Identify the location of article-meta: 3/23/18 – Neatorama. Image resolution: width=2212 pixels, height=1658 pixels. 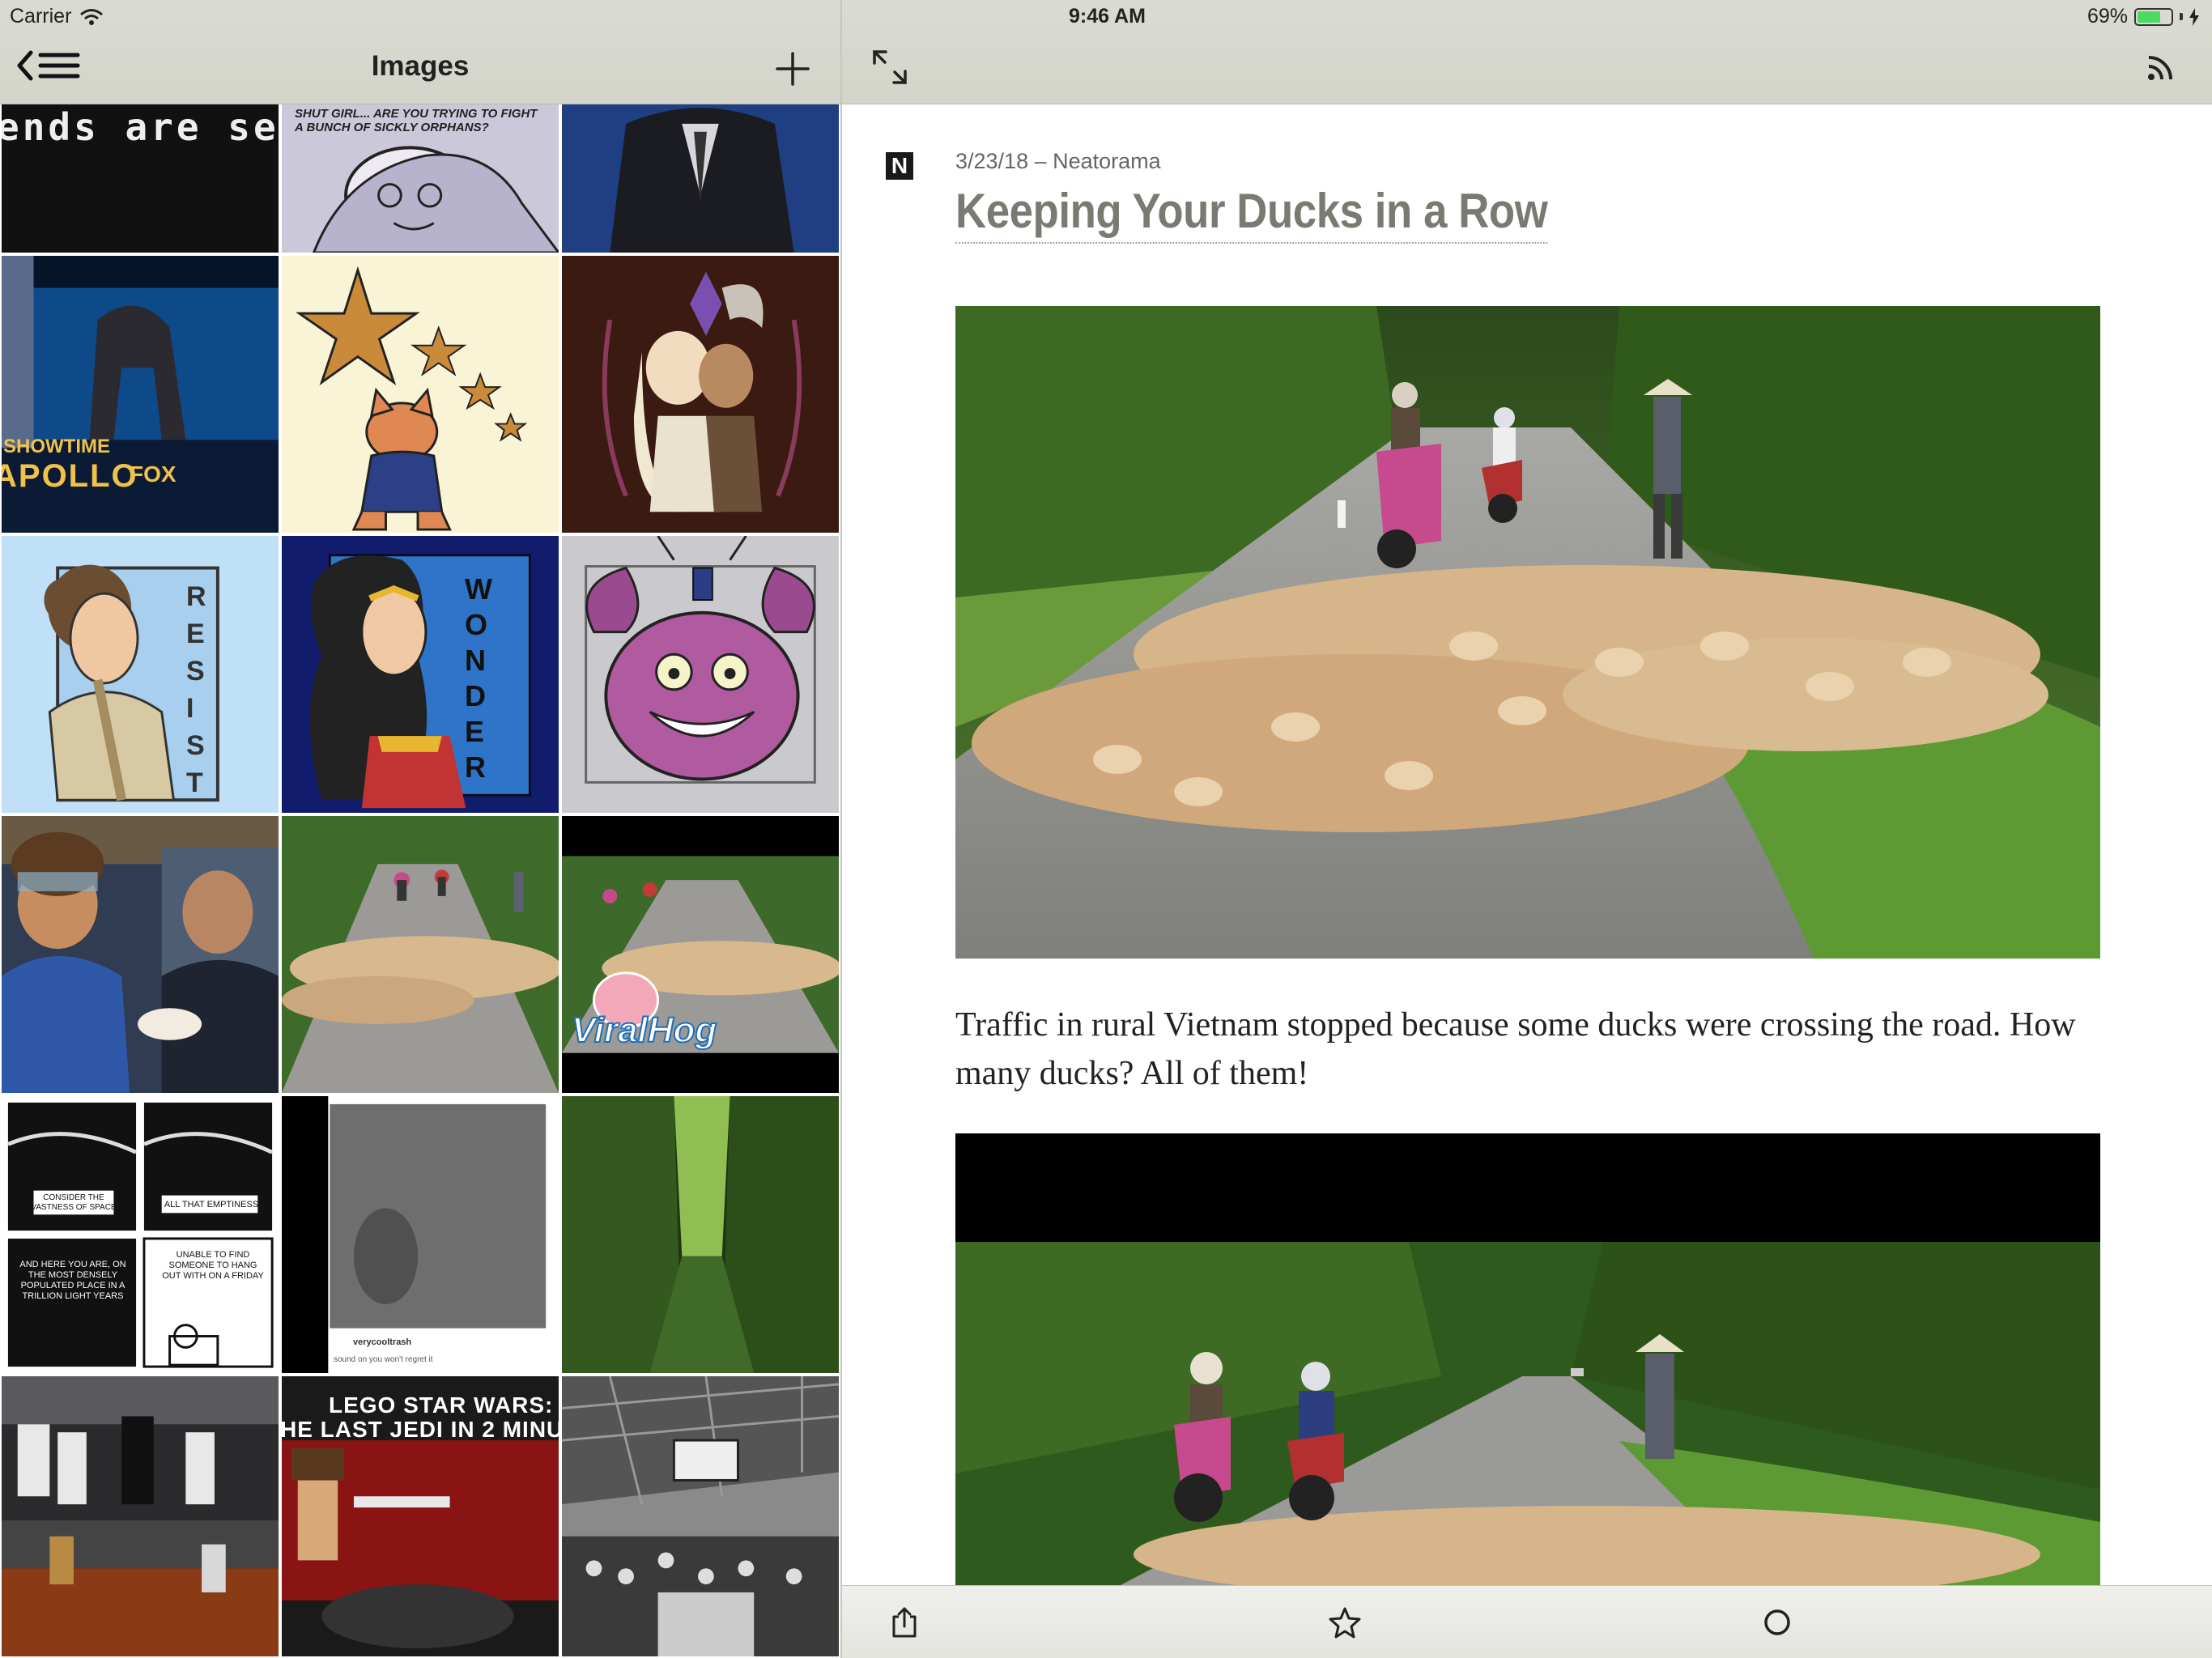
(1058, 161).